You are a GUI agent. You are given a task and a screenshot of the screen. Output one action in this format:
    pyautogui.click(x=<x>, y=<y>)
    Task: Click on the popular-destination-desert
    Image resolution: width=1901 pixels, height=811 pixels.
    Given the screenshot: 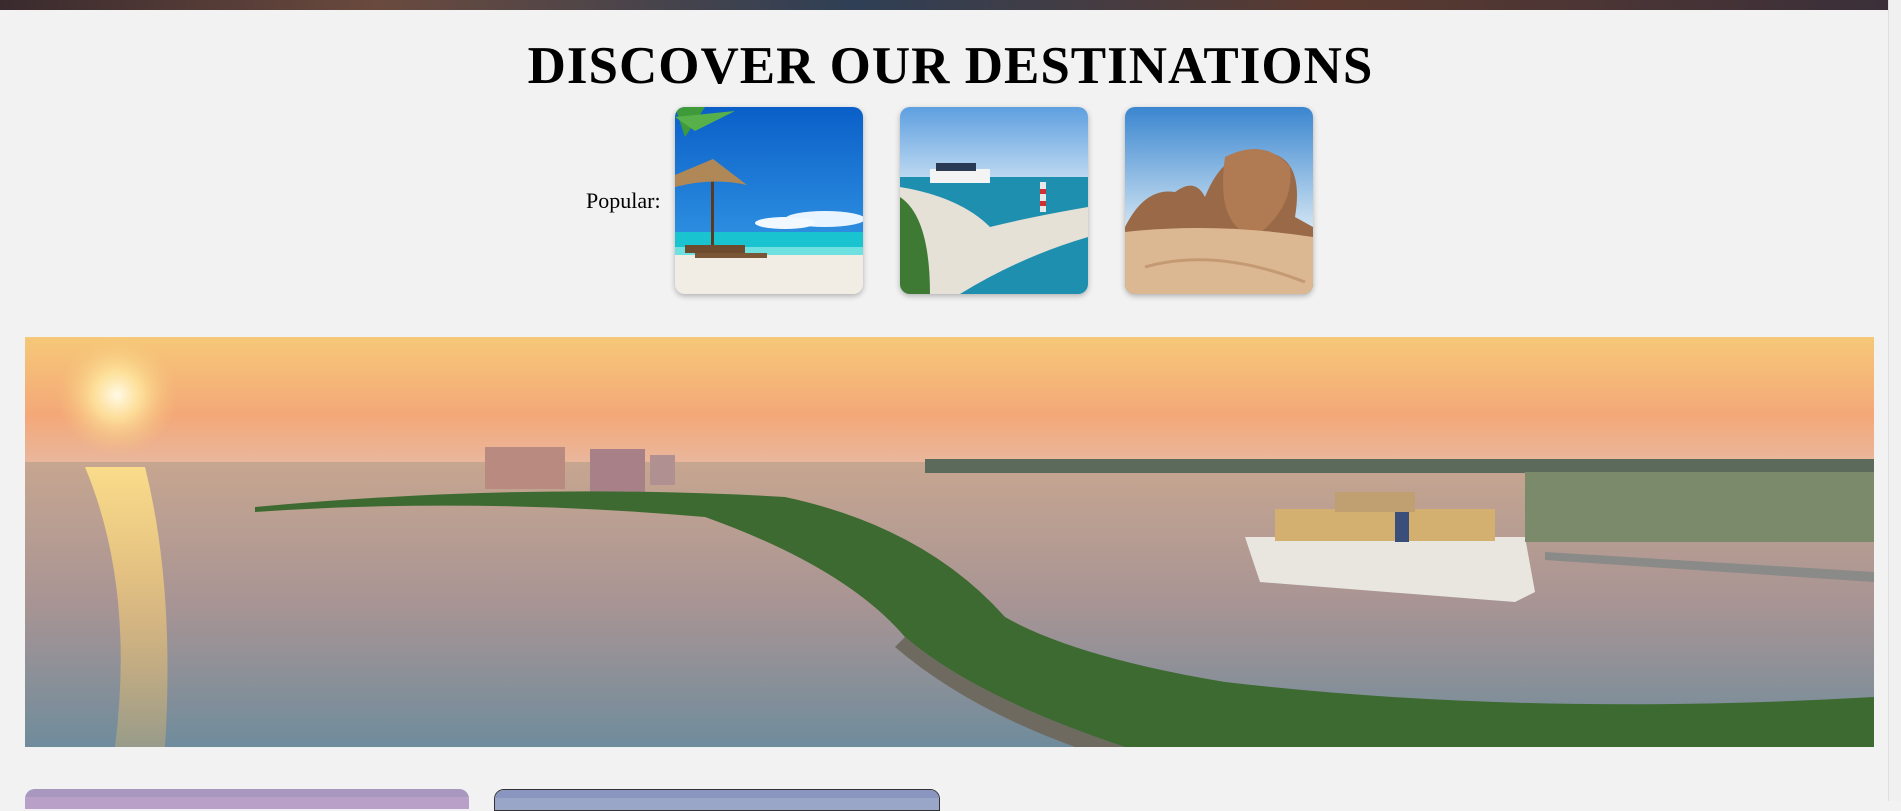 What is the action you would take?
    pyautogui.click(x=1219, y=200)
    